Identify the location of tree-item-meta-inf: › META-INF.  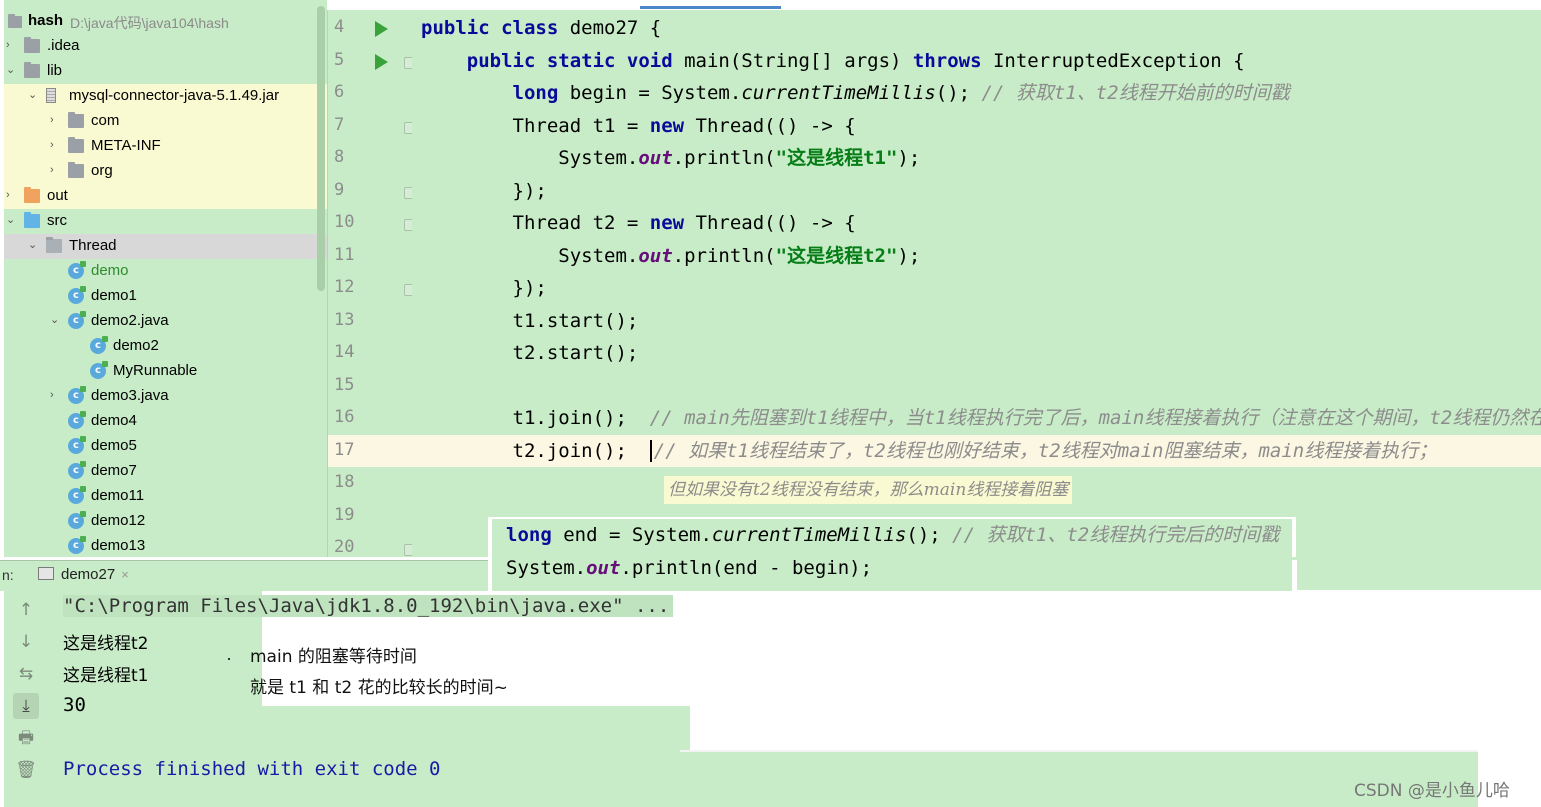
(165, 146).